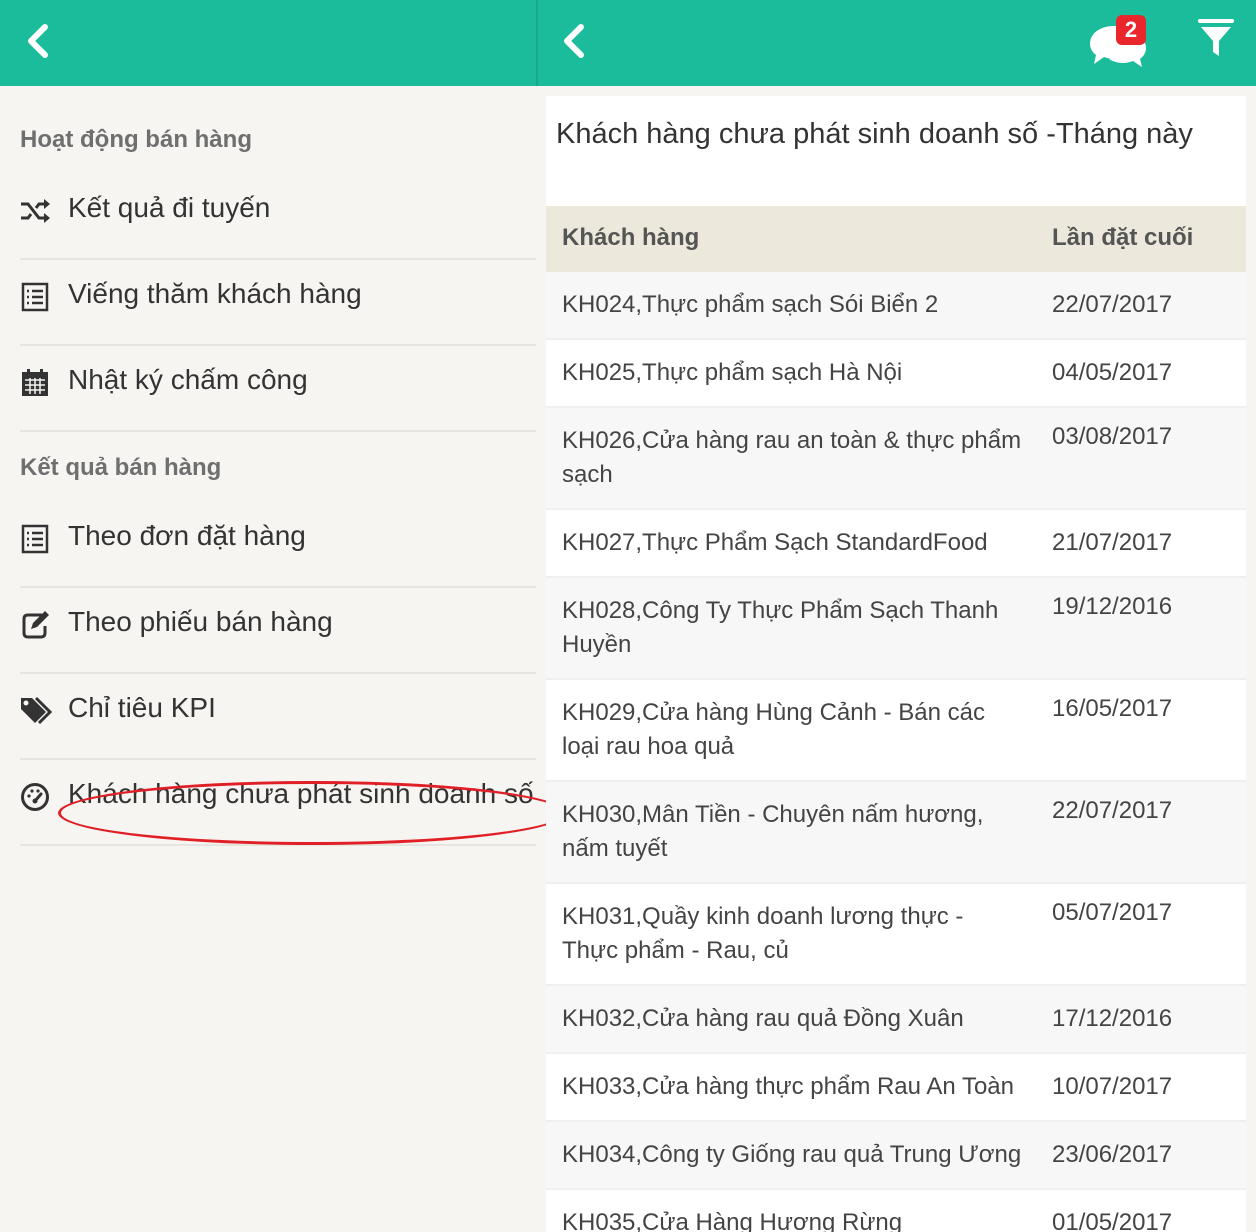  What do you see at coordinates (278, 717) in the screenshot?
I see `sidebar-item-kpi: Chỉ tiêu KPI` at bounding box center [278, 717].